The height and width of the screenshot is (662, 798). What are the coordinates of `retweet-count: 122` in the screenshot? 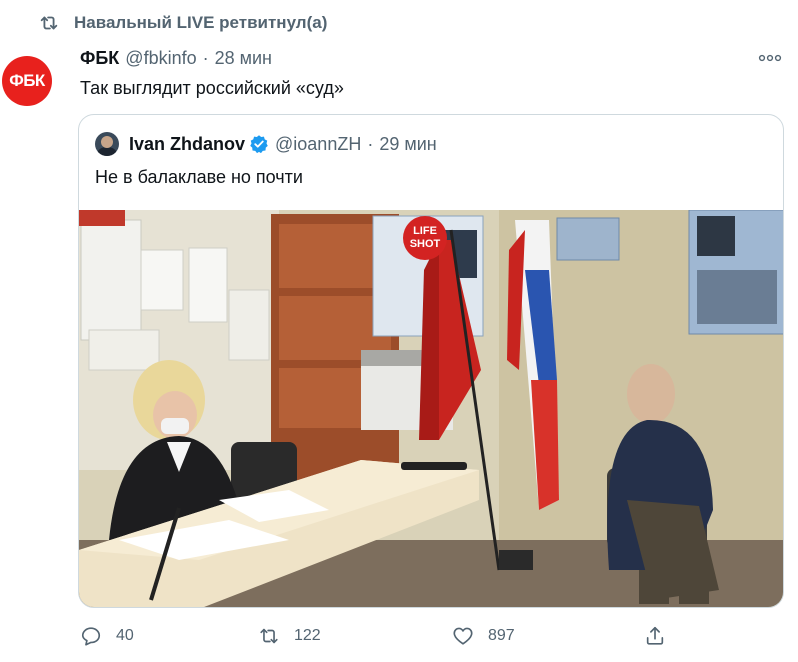 It's located at (307, 635).